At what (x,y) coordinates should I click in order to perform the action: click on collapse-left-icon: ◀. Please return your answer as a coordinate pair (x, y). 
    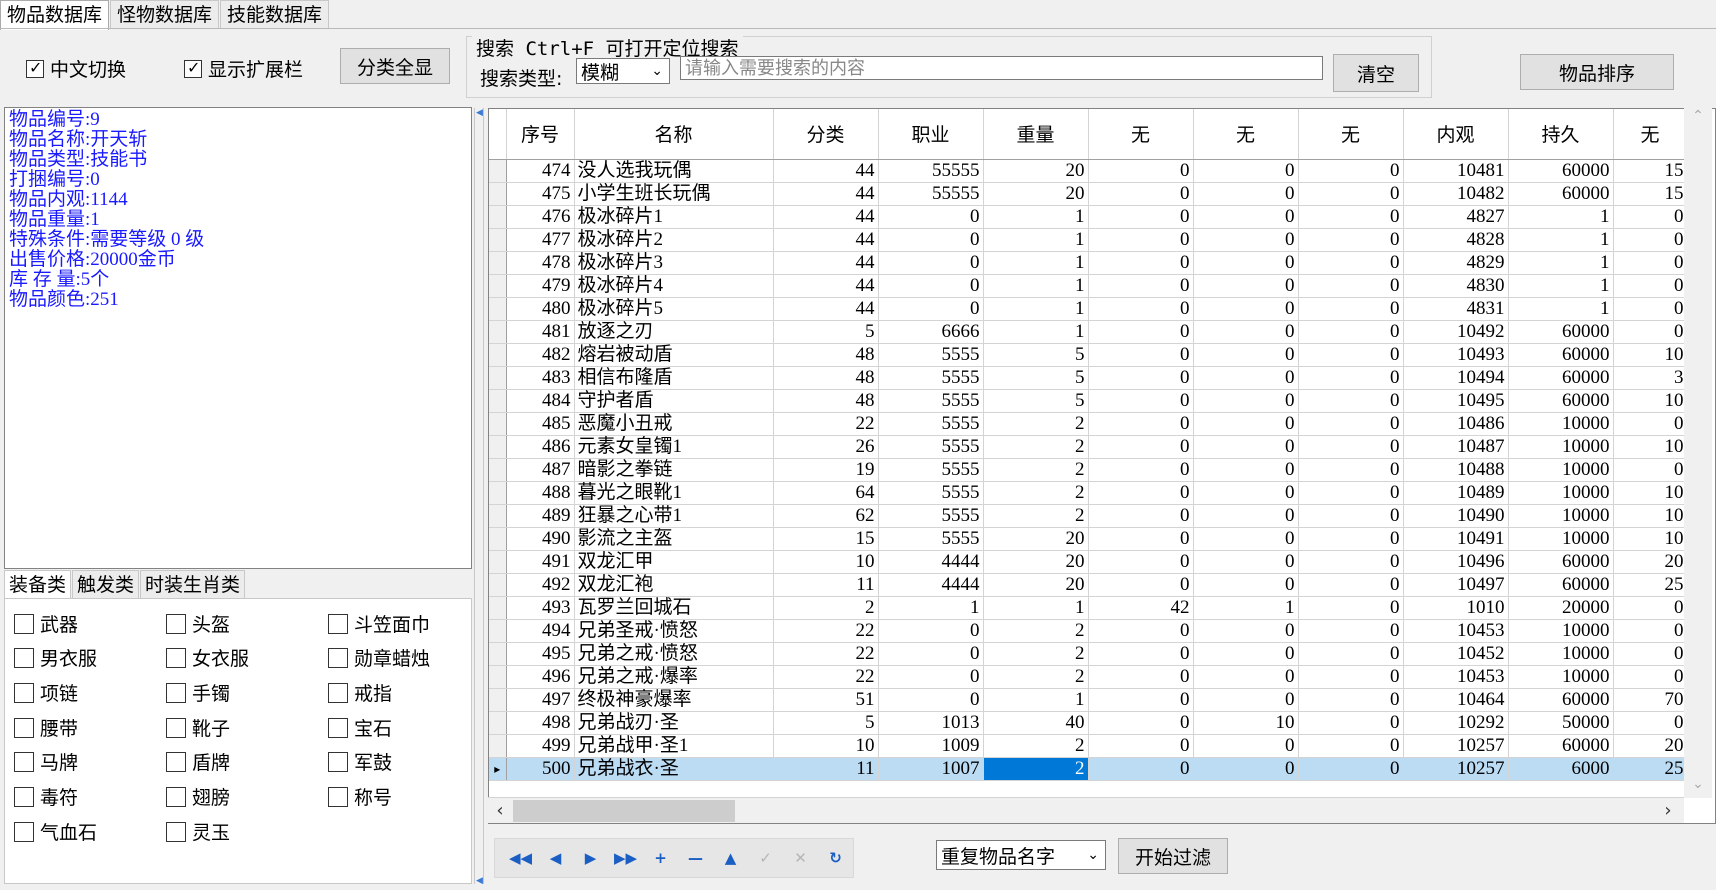
    Looking at the image, I should click on (479, 113).